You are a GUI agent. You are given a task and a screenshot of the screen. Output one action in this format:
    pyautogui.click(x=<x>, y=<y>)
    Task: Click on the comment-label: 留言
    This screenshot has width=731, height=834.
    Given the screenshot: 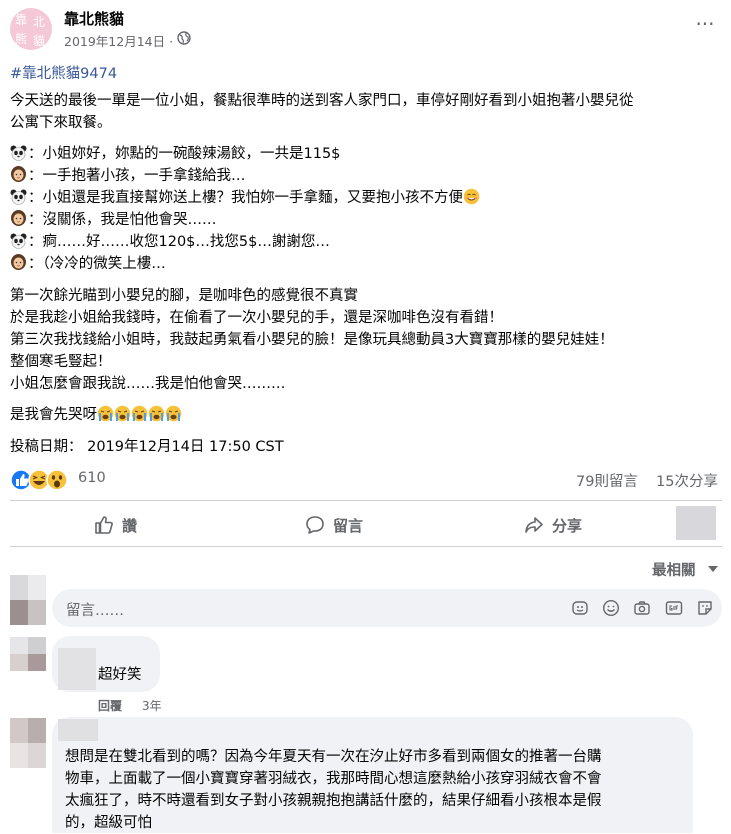 What is the action you would take?
    pyautogui.click(x=348, y=525)
    